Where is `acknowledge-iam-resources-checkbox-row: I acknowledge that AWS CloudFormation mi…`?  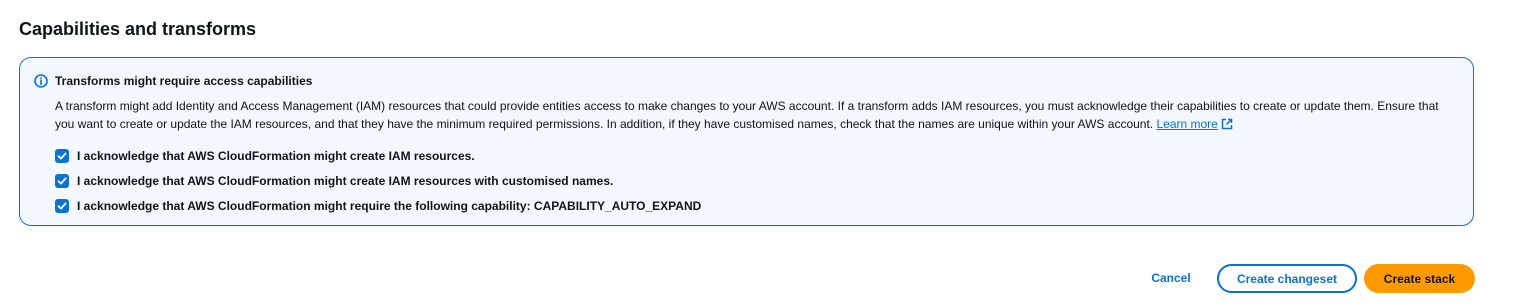
acknowledge-iam-resources-checkbox-row: I acknowledge that AWS CloudFormation mi… is located at coordinates (265, 156).